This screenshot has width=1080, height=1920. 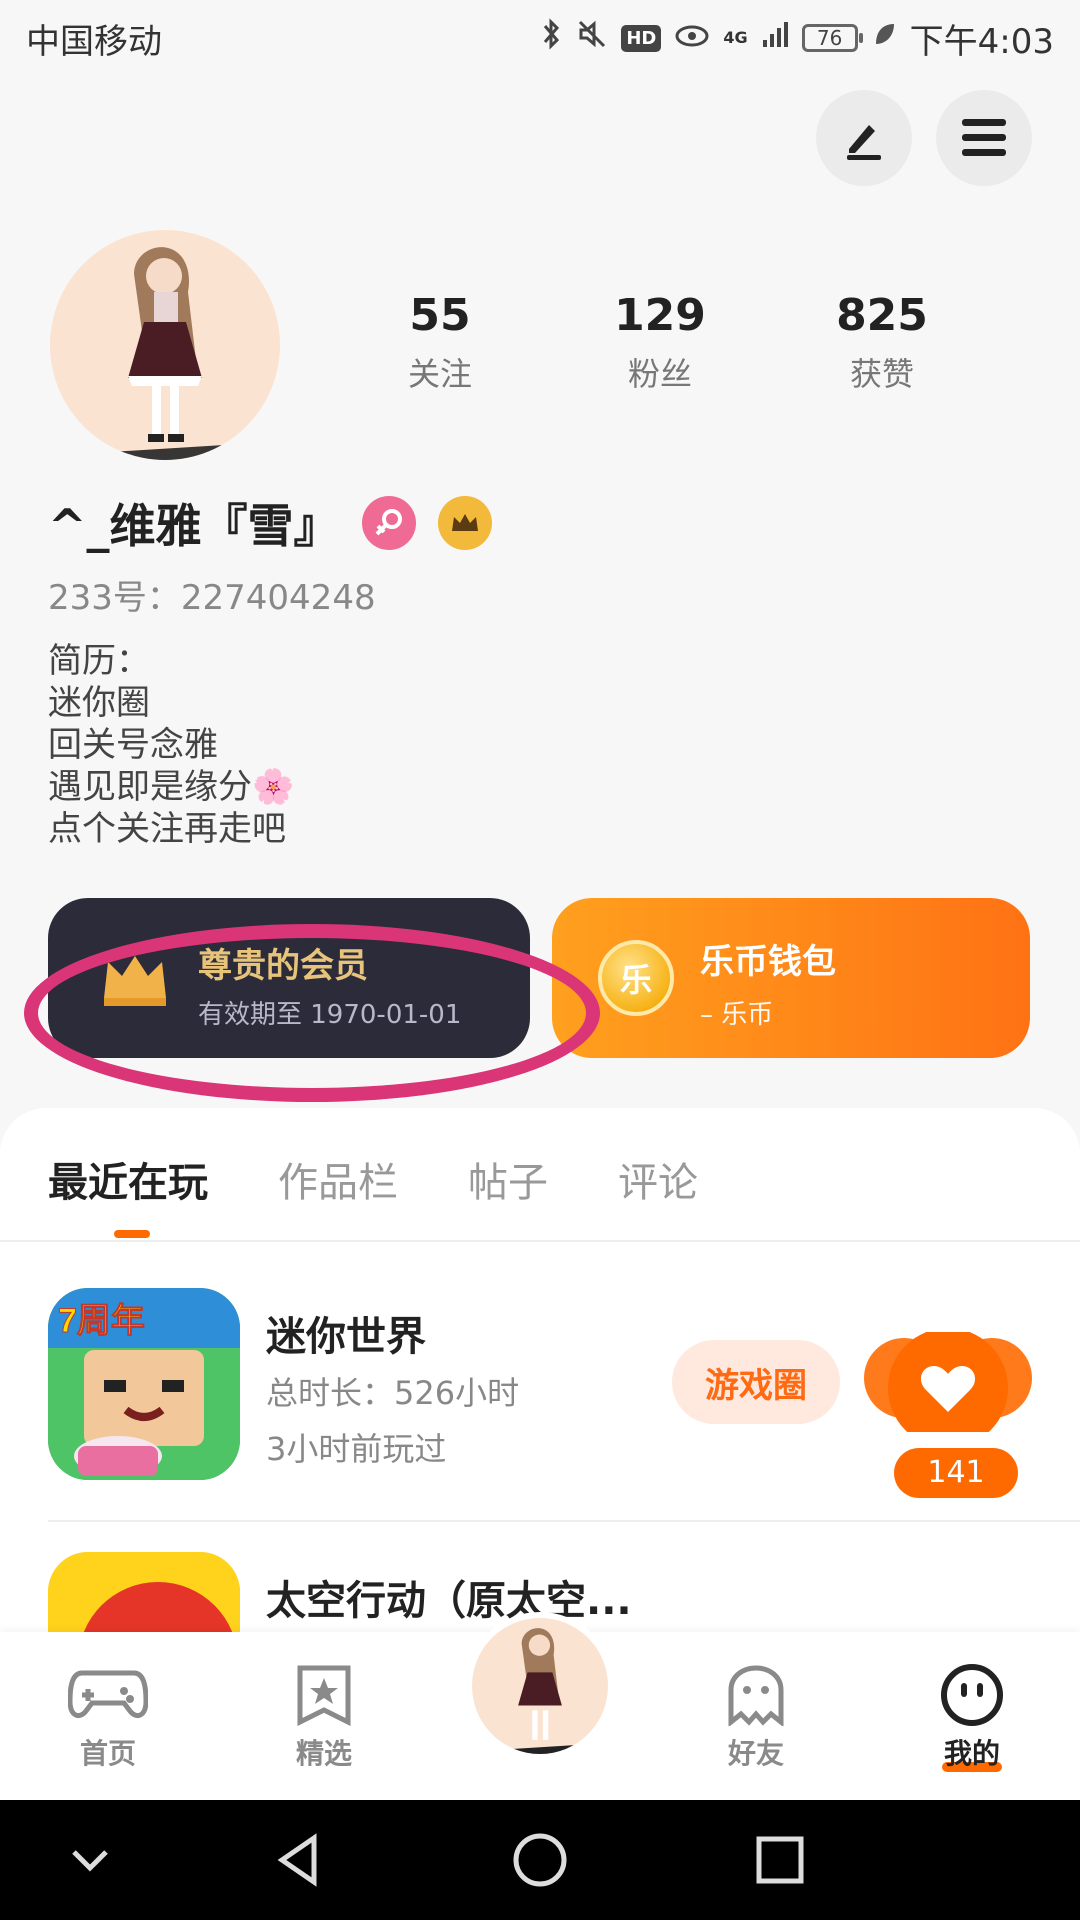 I want to click on bio-block: 简历： 迷你圈 回关号念雅 遇见即是缘分🌸 点个关注再走吧, so click(x=171, y=745).